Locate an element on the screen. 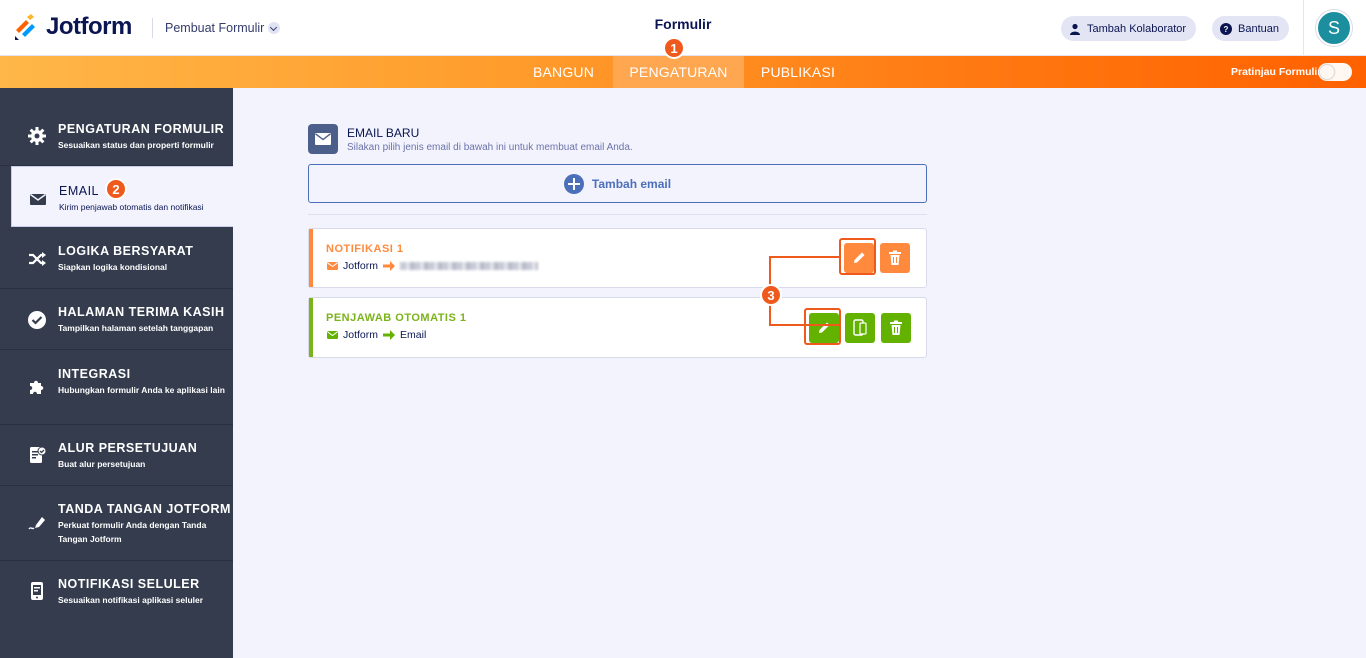 The width and height of the screenshot is (1366, 658). sidebar-item-desc: Sesuaikan notifikasi aplikasi seluler is located at coordinates (131, 600).